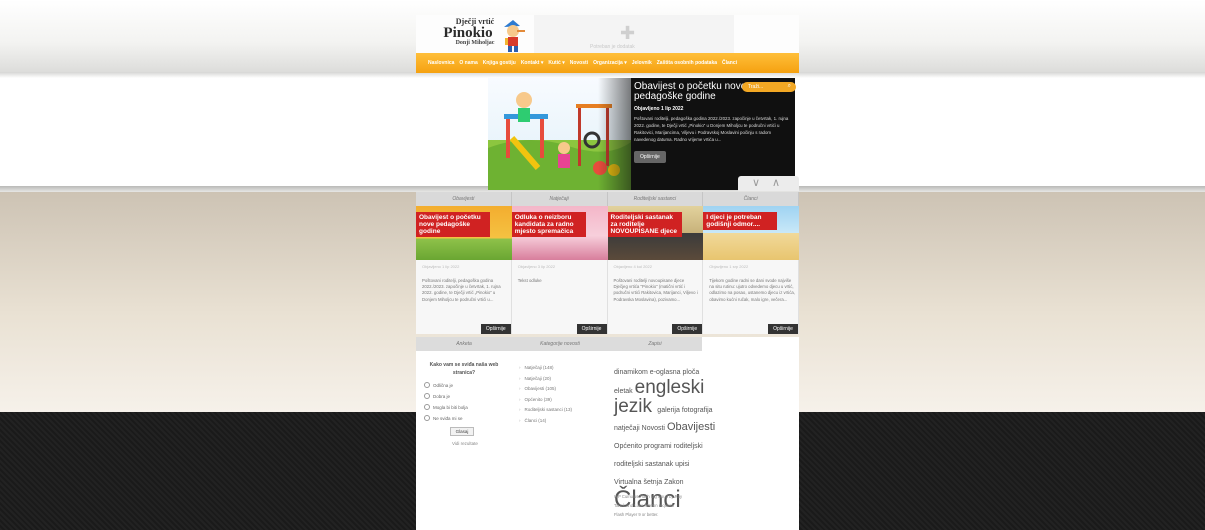  What do you see at coordinates (556, 63) in the screenshot?
I see `nav-item-kutic: Kutić ▾` at bounding box center [556, 63].